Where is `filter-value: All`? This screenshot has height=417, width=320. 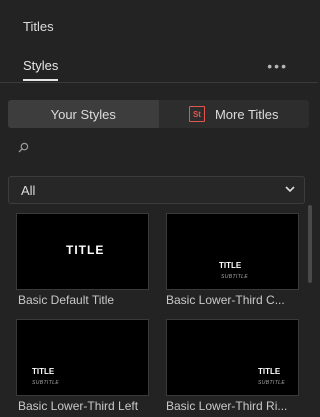
filter-value: All is located at coordinates (28, 190).